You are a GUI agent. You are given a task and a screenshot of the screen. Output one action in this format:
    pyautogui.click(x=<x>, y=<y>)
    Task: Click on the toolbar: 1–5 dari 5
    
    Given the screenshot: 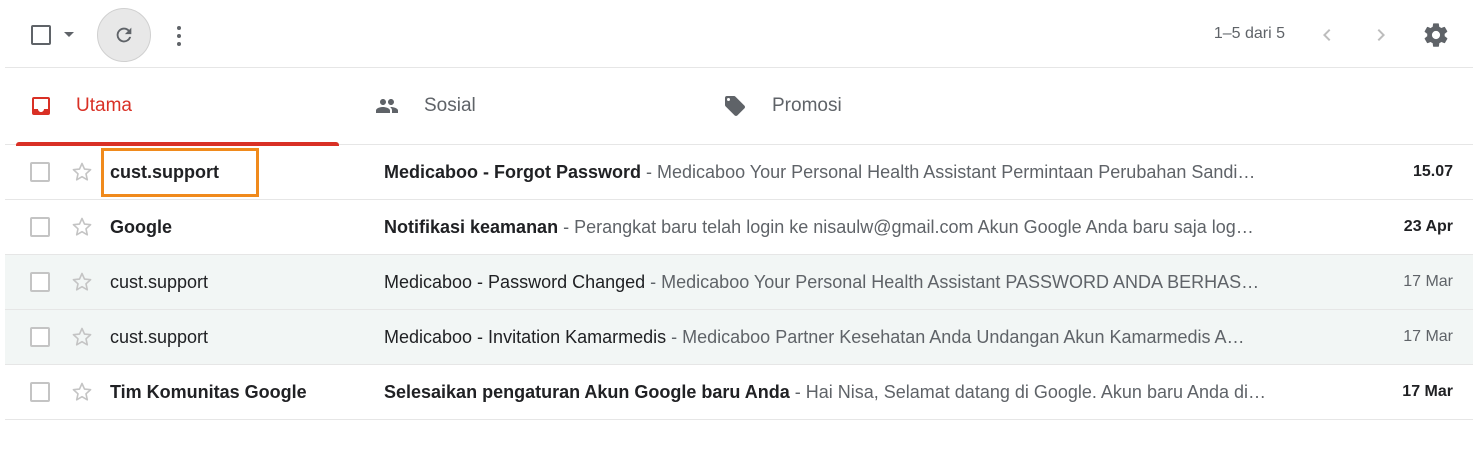 What is the action you would take?
    pyautogui.click(x=739, y=34)
    